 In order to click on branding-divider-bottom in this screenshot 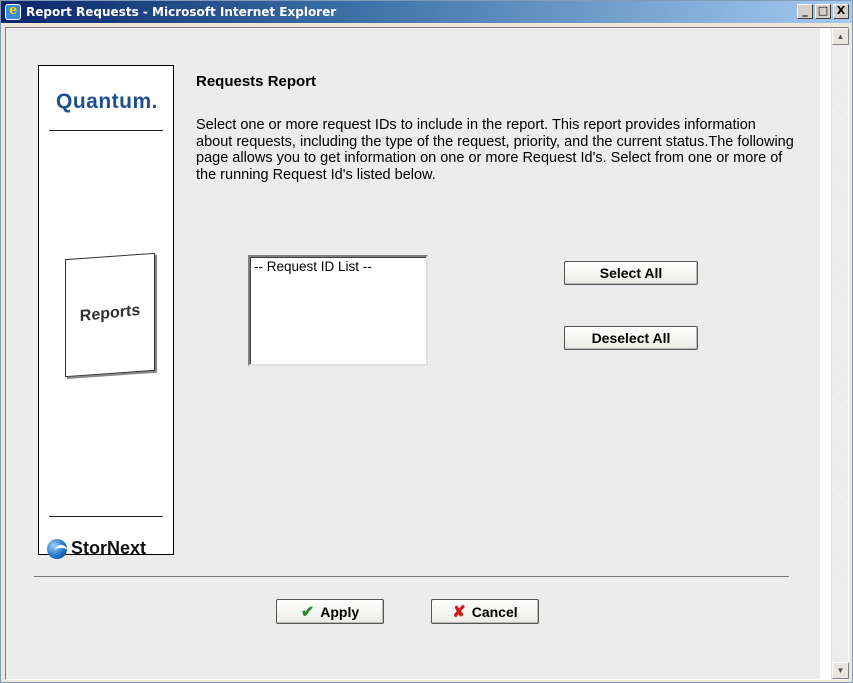, I will do `click(106, 516)`.